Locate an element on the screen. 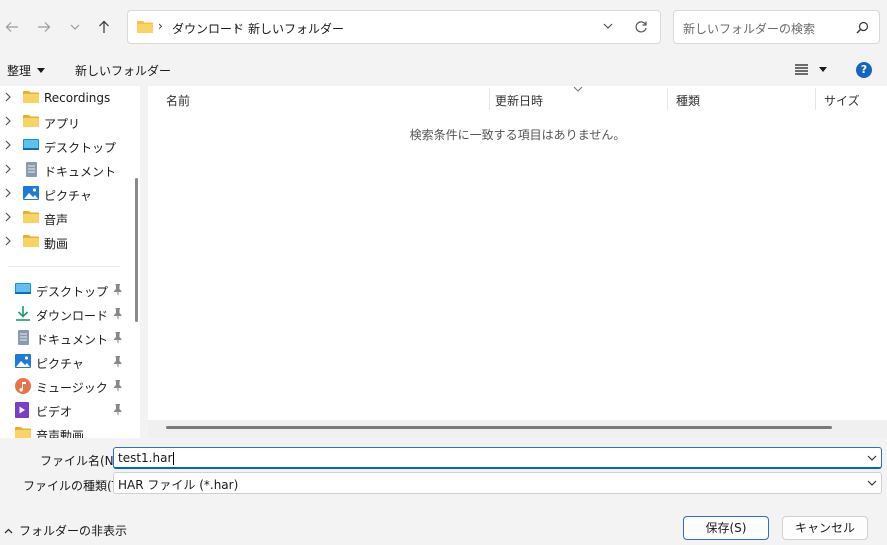 The height and width of the screenshot is (545, 887). file-name-value: test1.har is located at coordinates (146, 458).